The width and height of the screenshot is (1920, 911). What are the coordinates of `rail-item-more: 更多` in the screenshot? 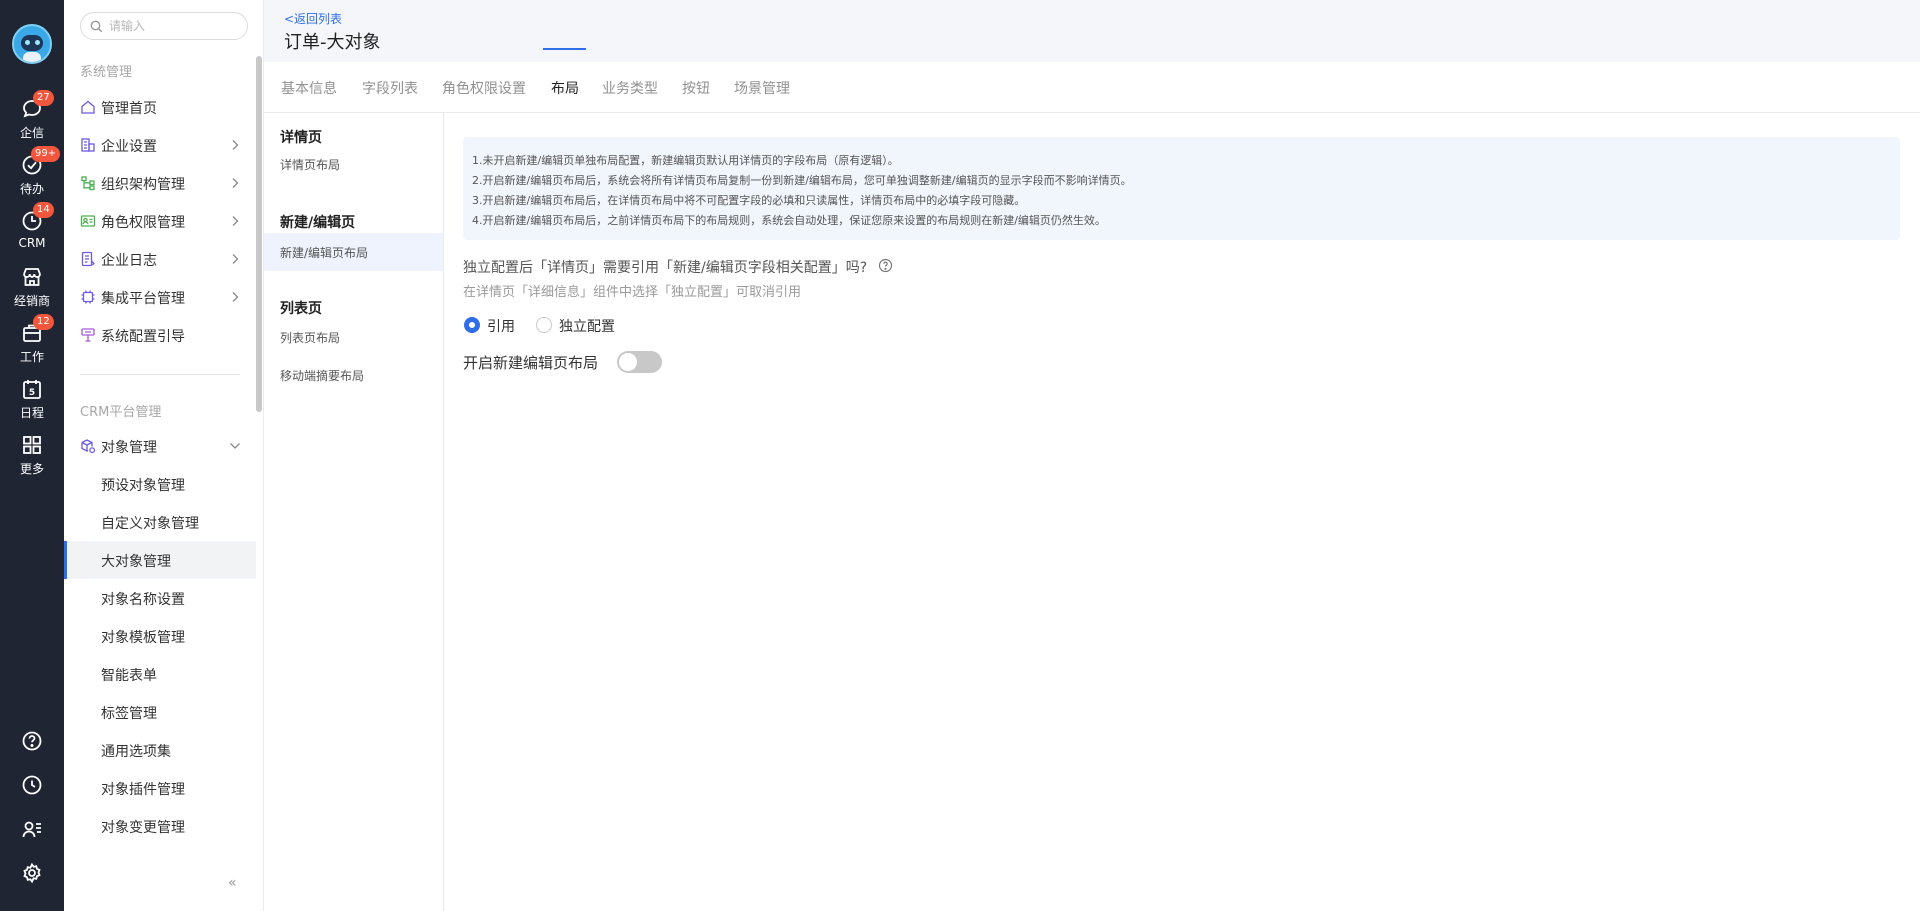 It's located at (32, 459).